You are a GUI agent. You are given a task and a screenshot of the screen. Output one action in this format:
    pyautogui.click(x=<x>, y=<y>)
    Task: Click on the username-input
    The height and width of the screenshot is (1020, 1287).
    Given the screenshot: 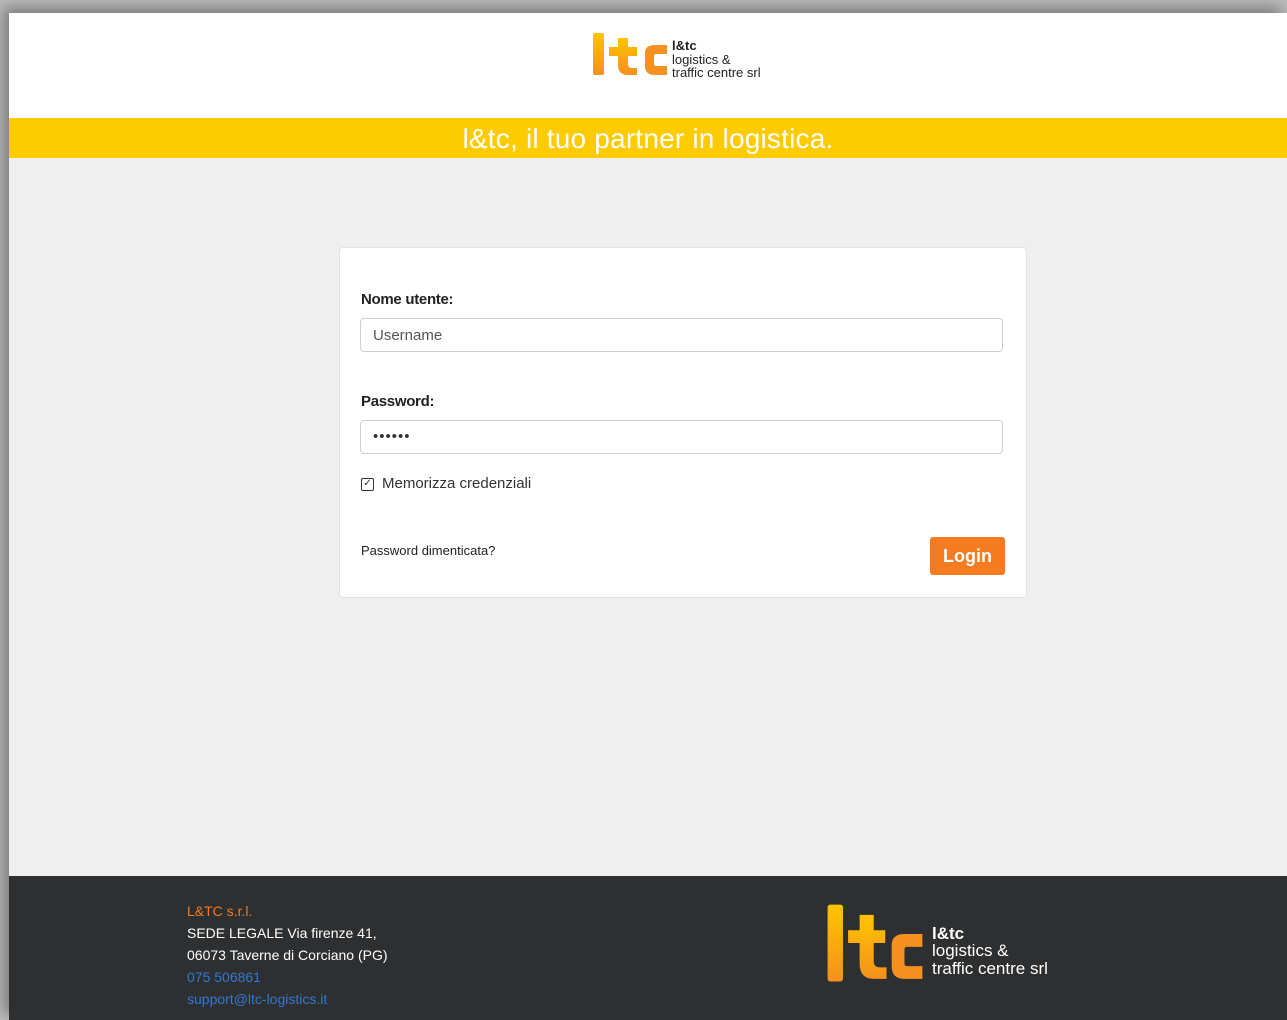 What is the action you would take?
    pyautogui.click(x=681, y=335)
    